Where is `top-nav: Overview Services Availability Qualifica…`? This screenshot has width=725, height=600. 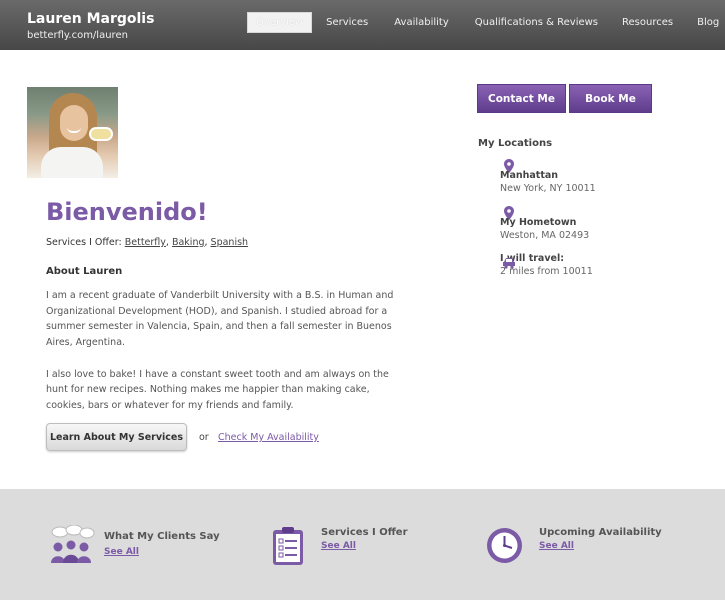
top-nav: Overview Services Availability Qualifica… is located at coordinates (486, 22).